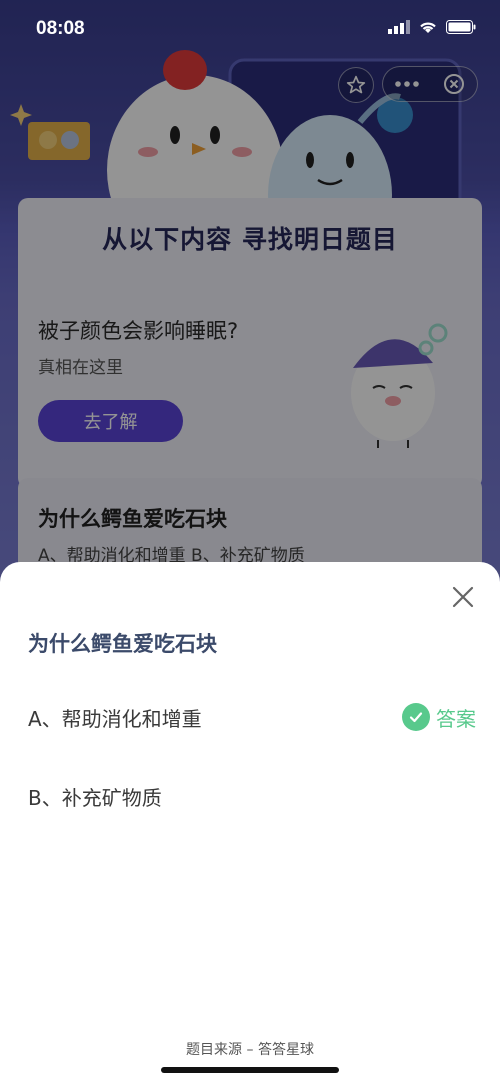 Image resolution: width=500 pixels, height=1082 pixels. Describe the element at coordinates (456, 718) in the screenshot. I see `answer-label: 答案` at that location.